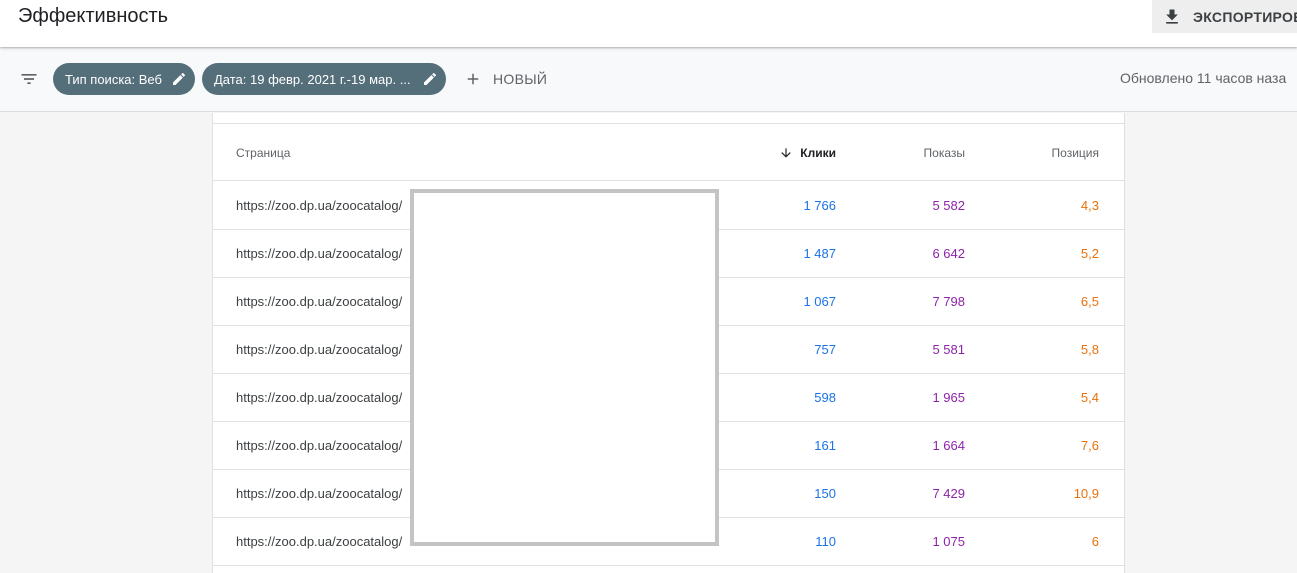  I want to click on redaction-box, so click(564, 367).